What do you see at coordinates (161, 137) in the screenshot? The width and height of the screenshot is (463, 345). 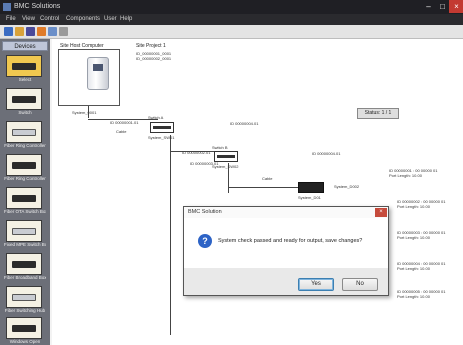 I see `node-label: System_SW01` at bounding box center [161, 137].